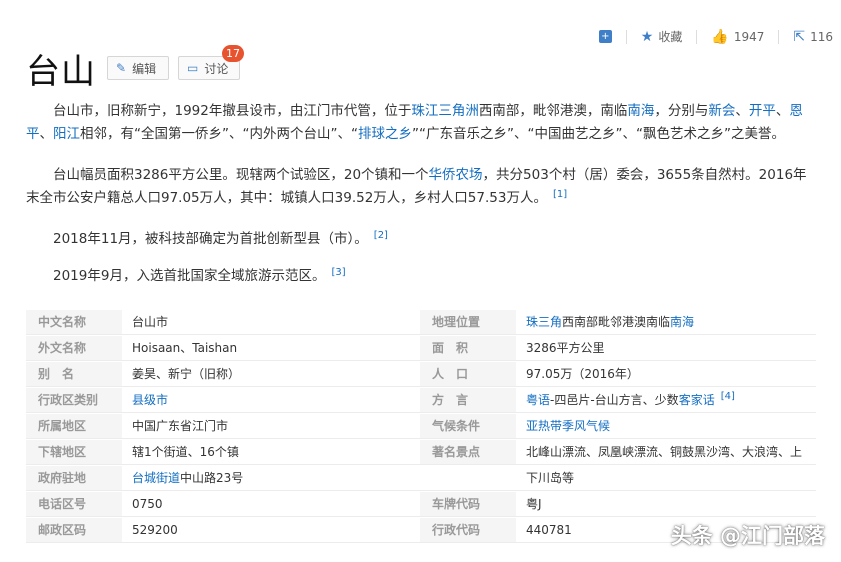 This screenshot has width=841, height=562. I want to click on ref-link: [4], so click(728, 396).